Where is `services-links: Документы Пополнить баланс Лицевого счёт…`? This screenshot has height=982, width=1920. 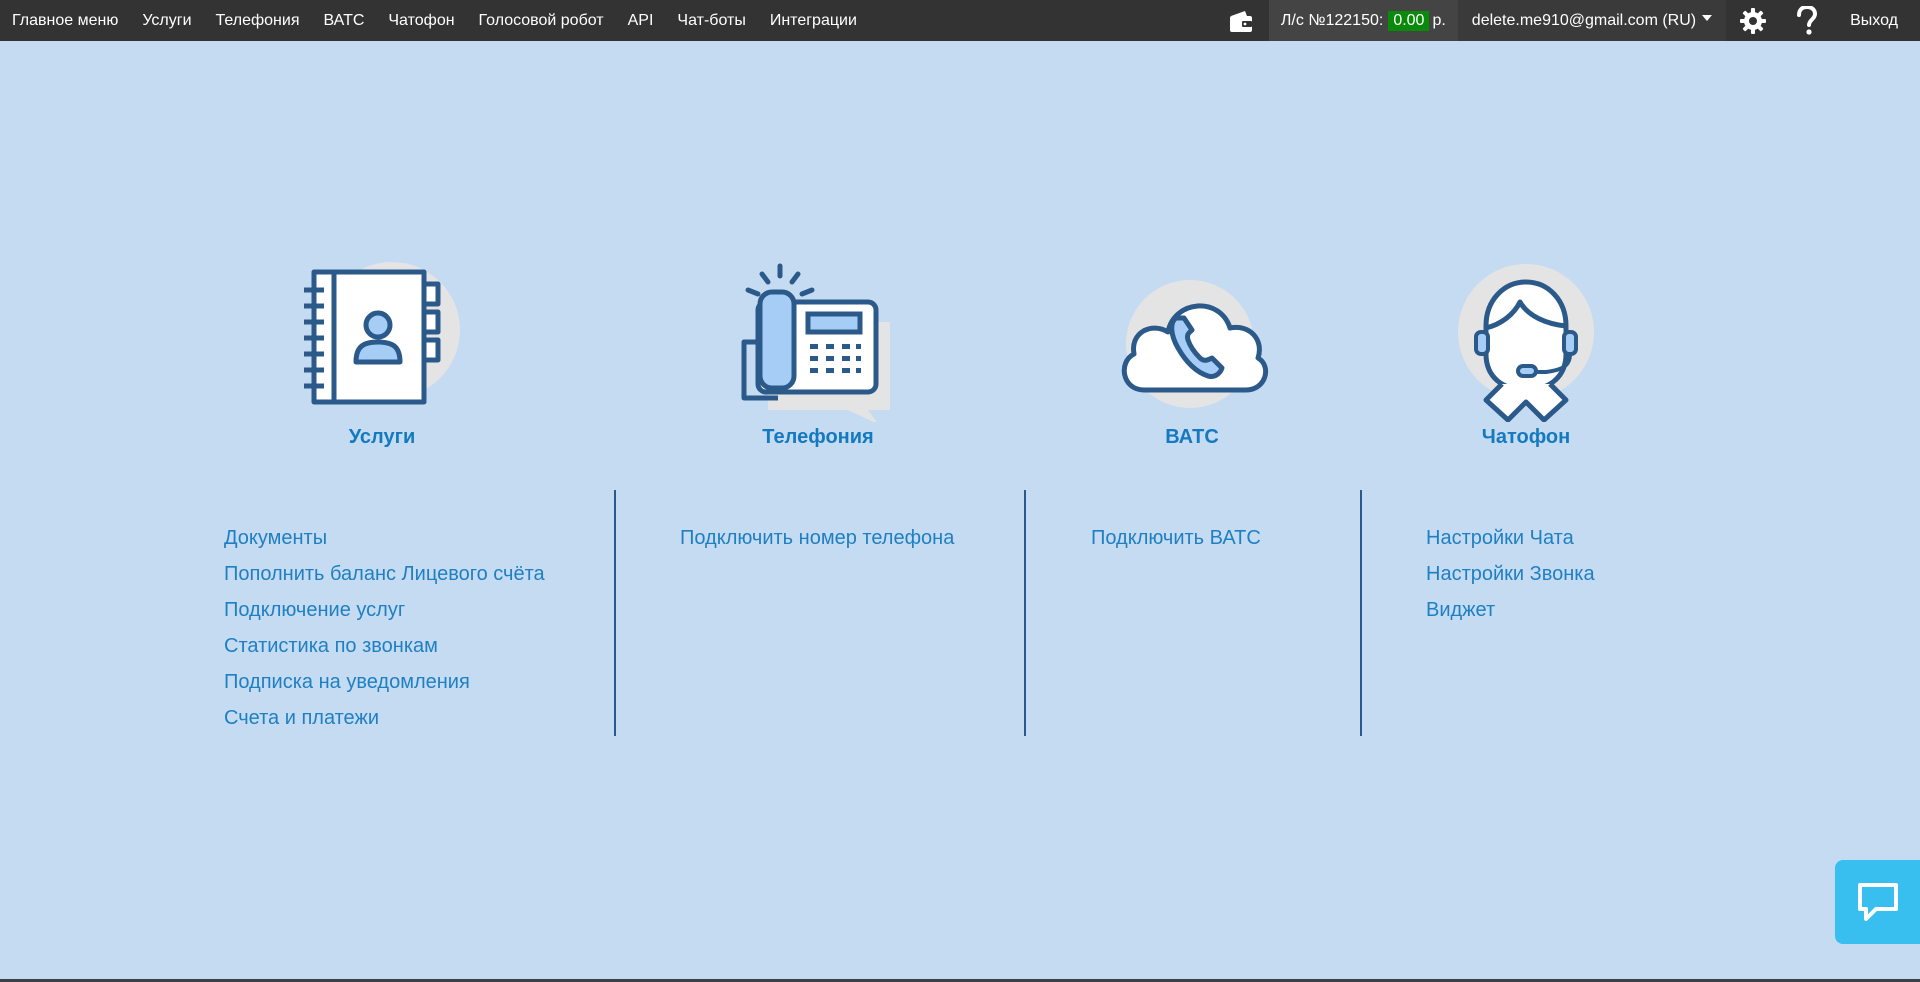
services-links: Документы Пополнить баланс Лицевого счёт… is located at coordinates (384, 628).